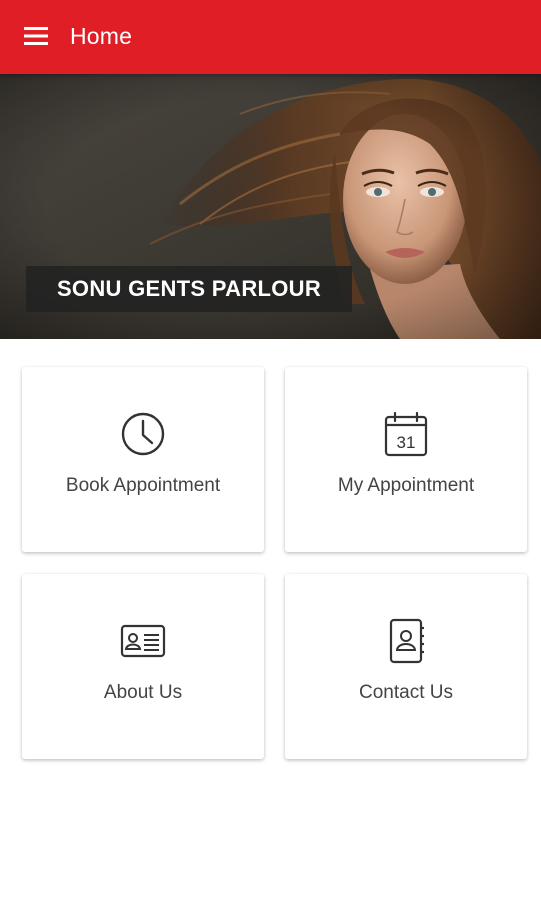 The width and height of the screenshot is (541, 900). I want to click on menu-button, so click(36, 36).